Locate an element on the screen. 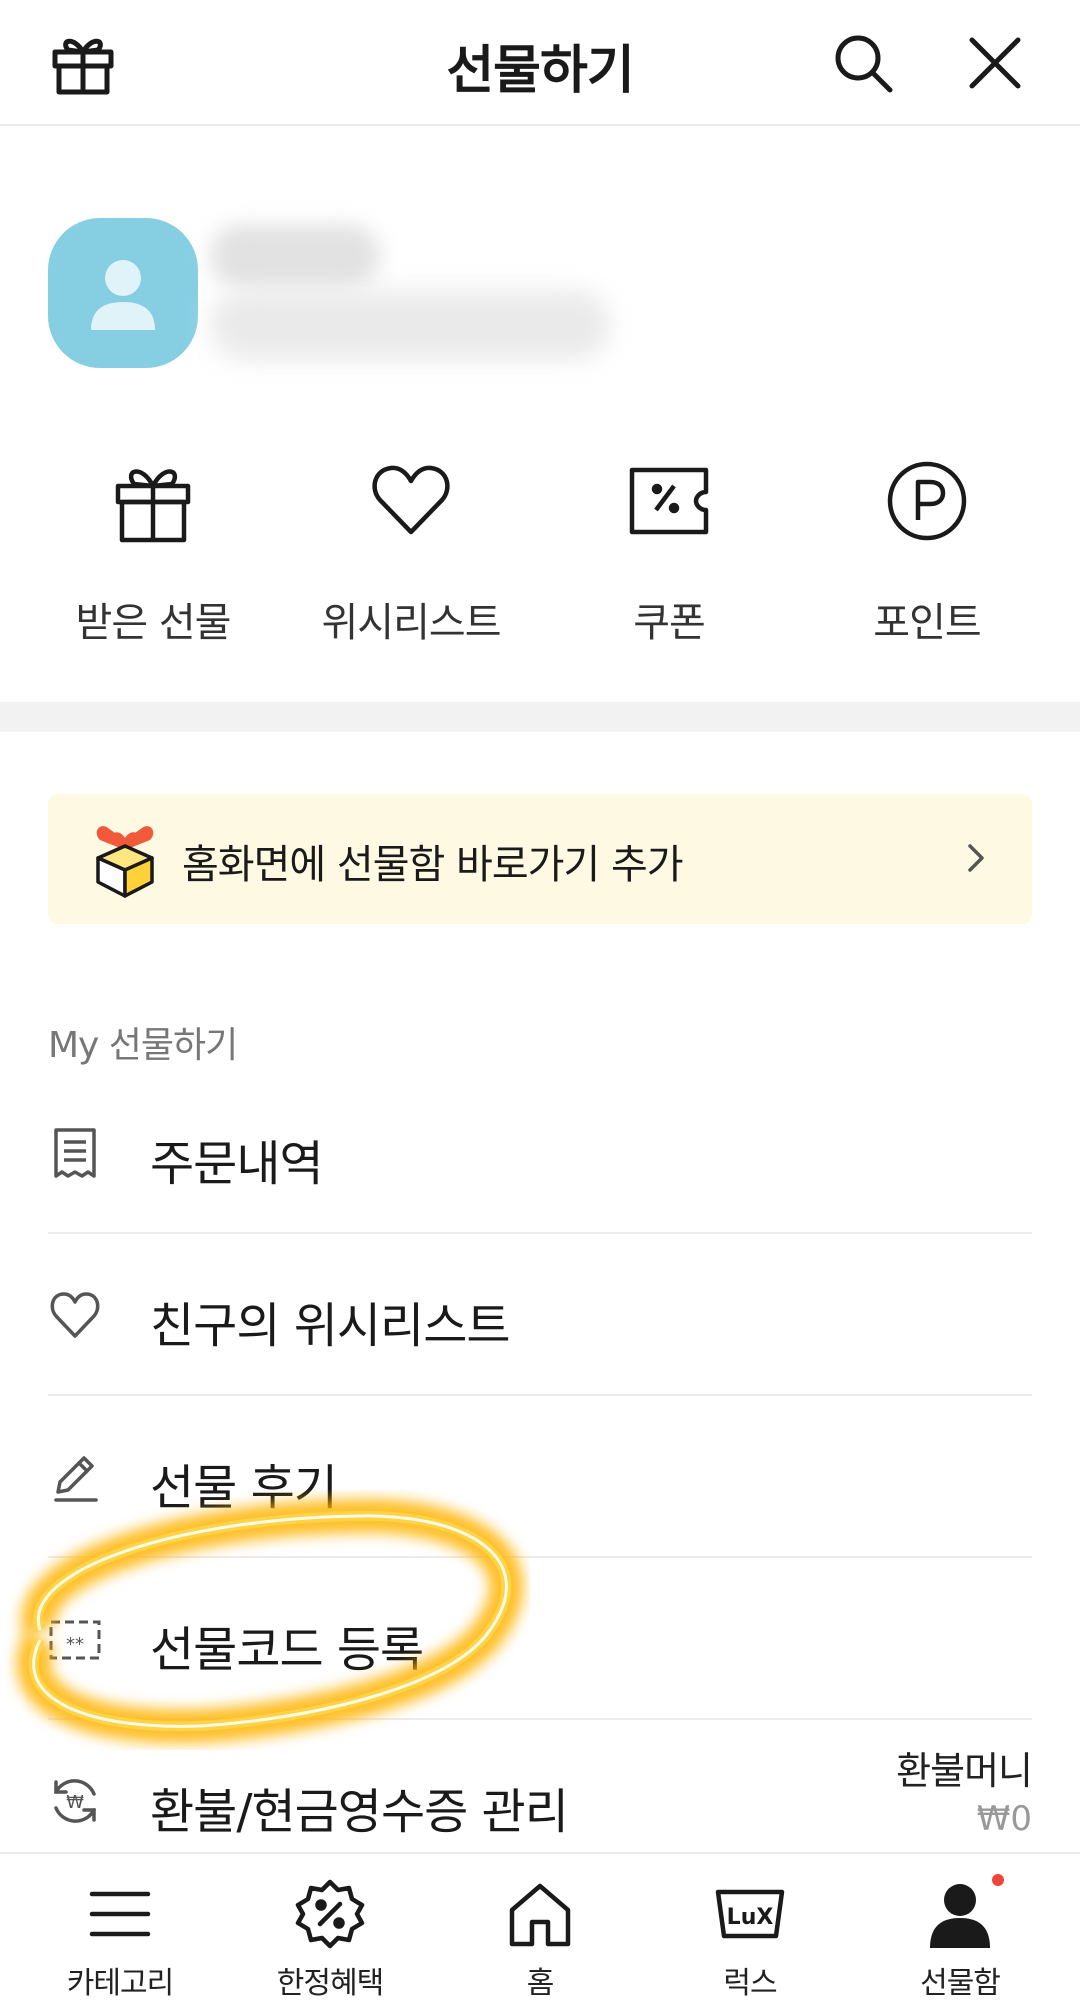 The height and width of the screenshot is (2015, 1080). quick-label: 포인트 is located at coordinates (927, 623).